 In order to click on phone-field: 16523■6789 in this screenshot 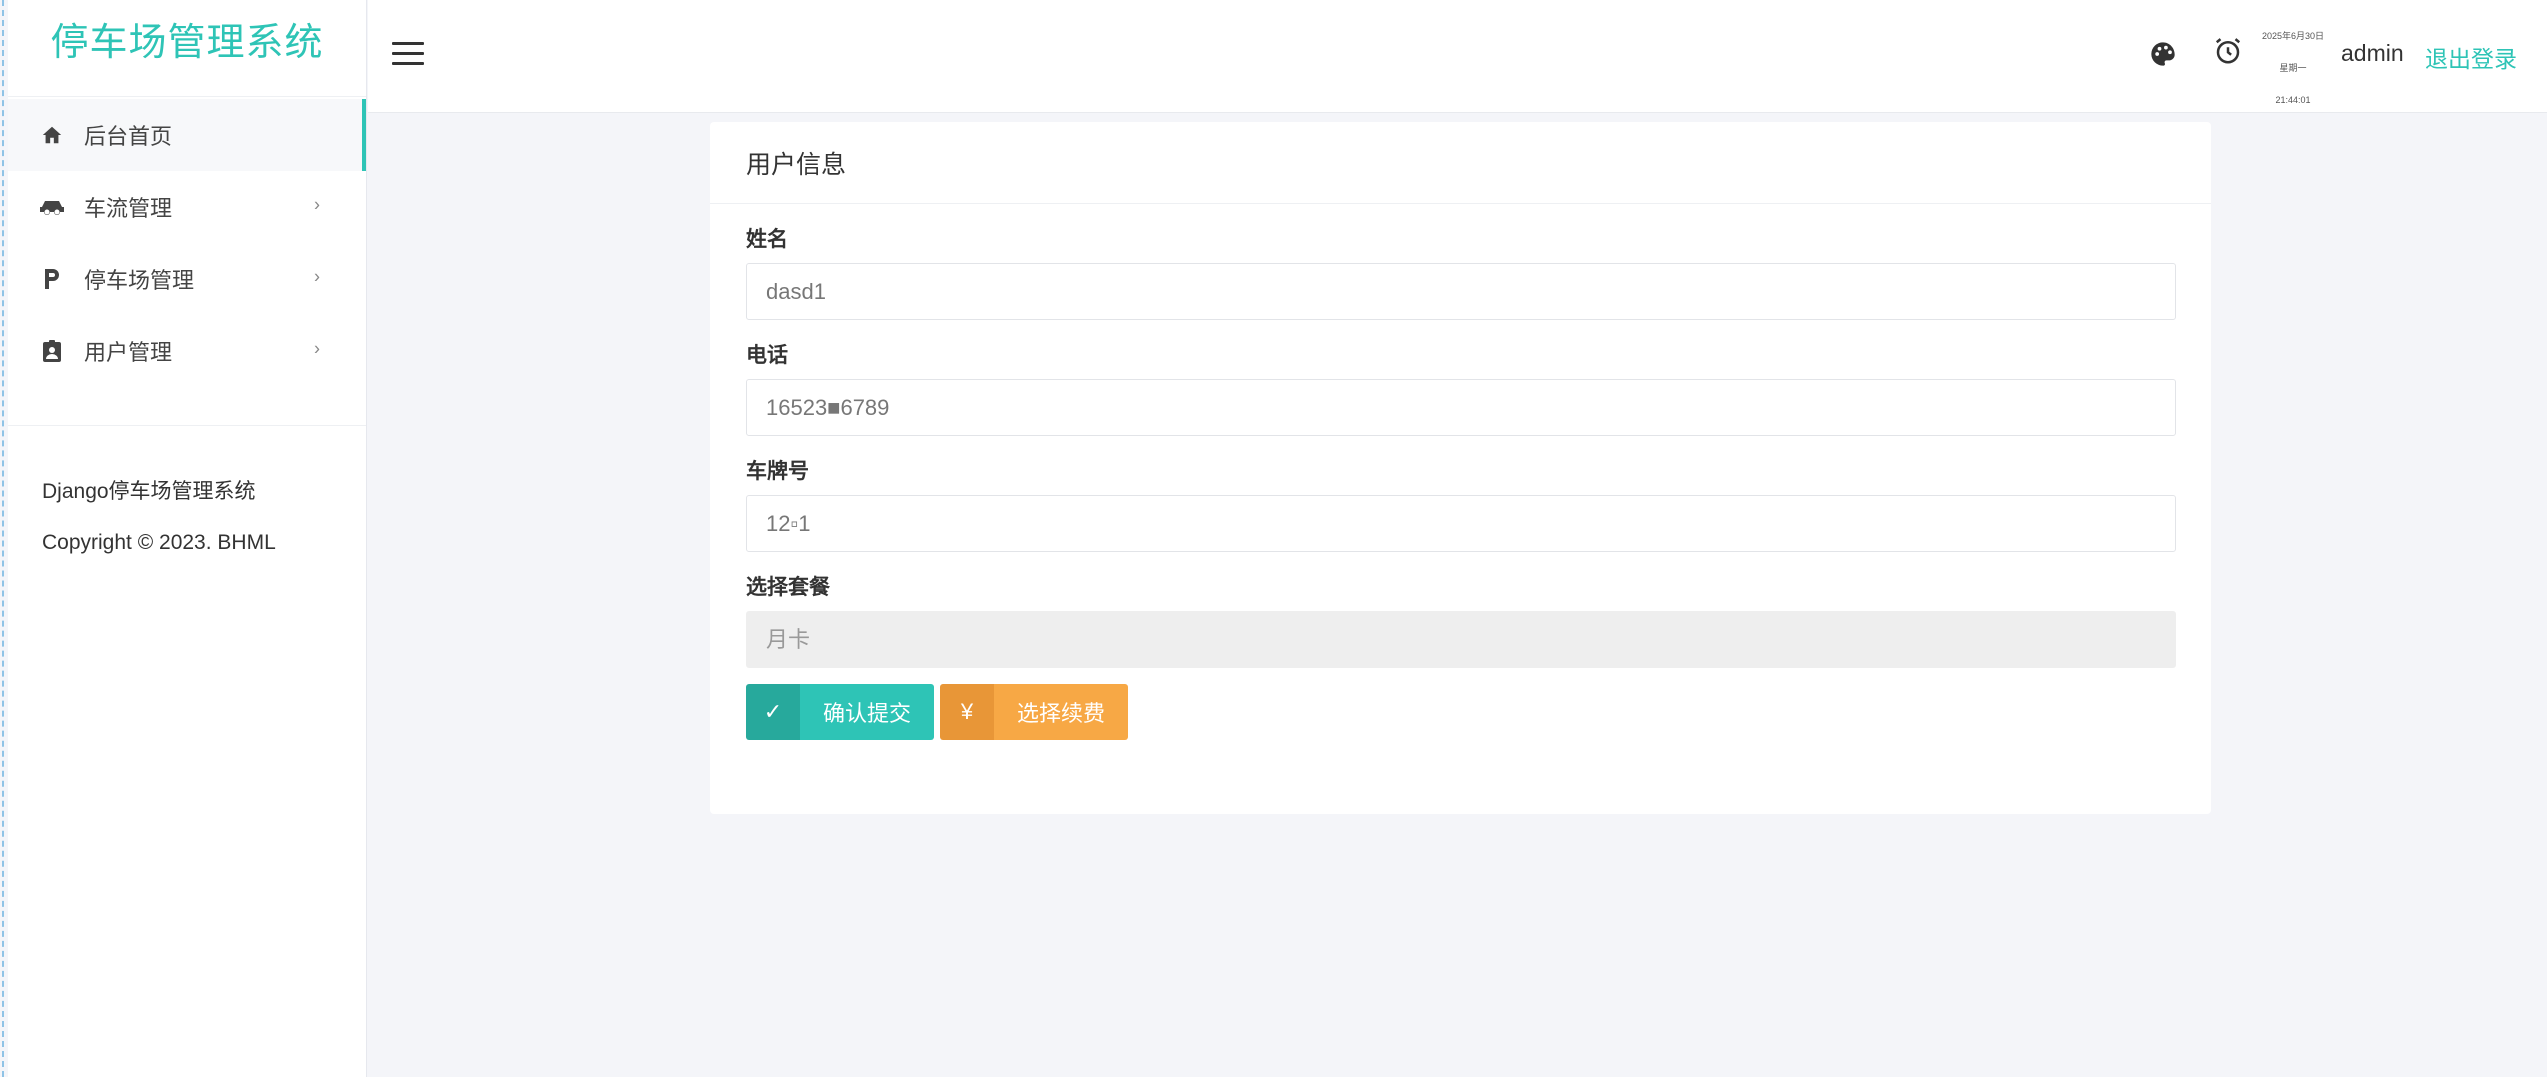, I will do `click(1461, 407)`.